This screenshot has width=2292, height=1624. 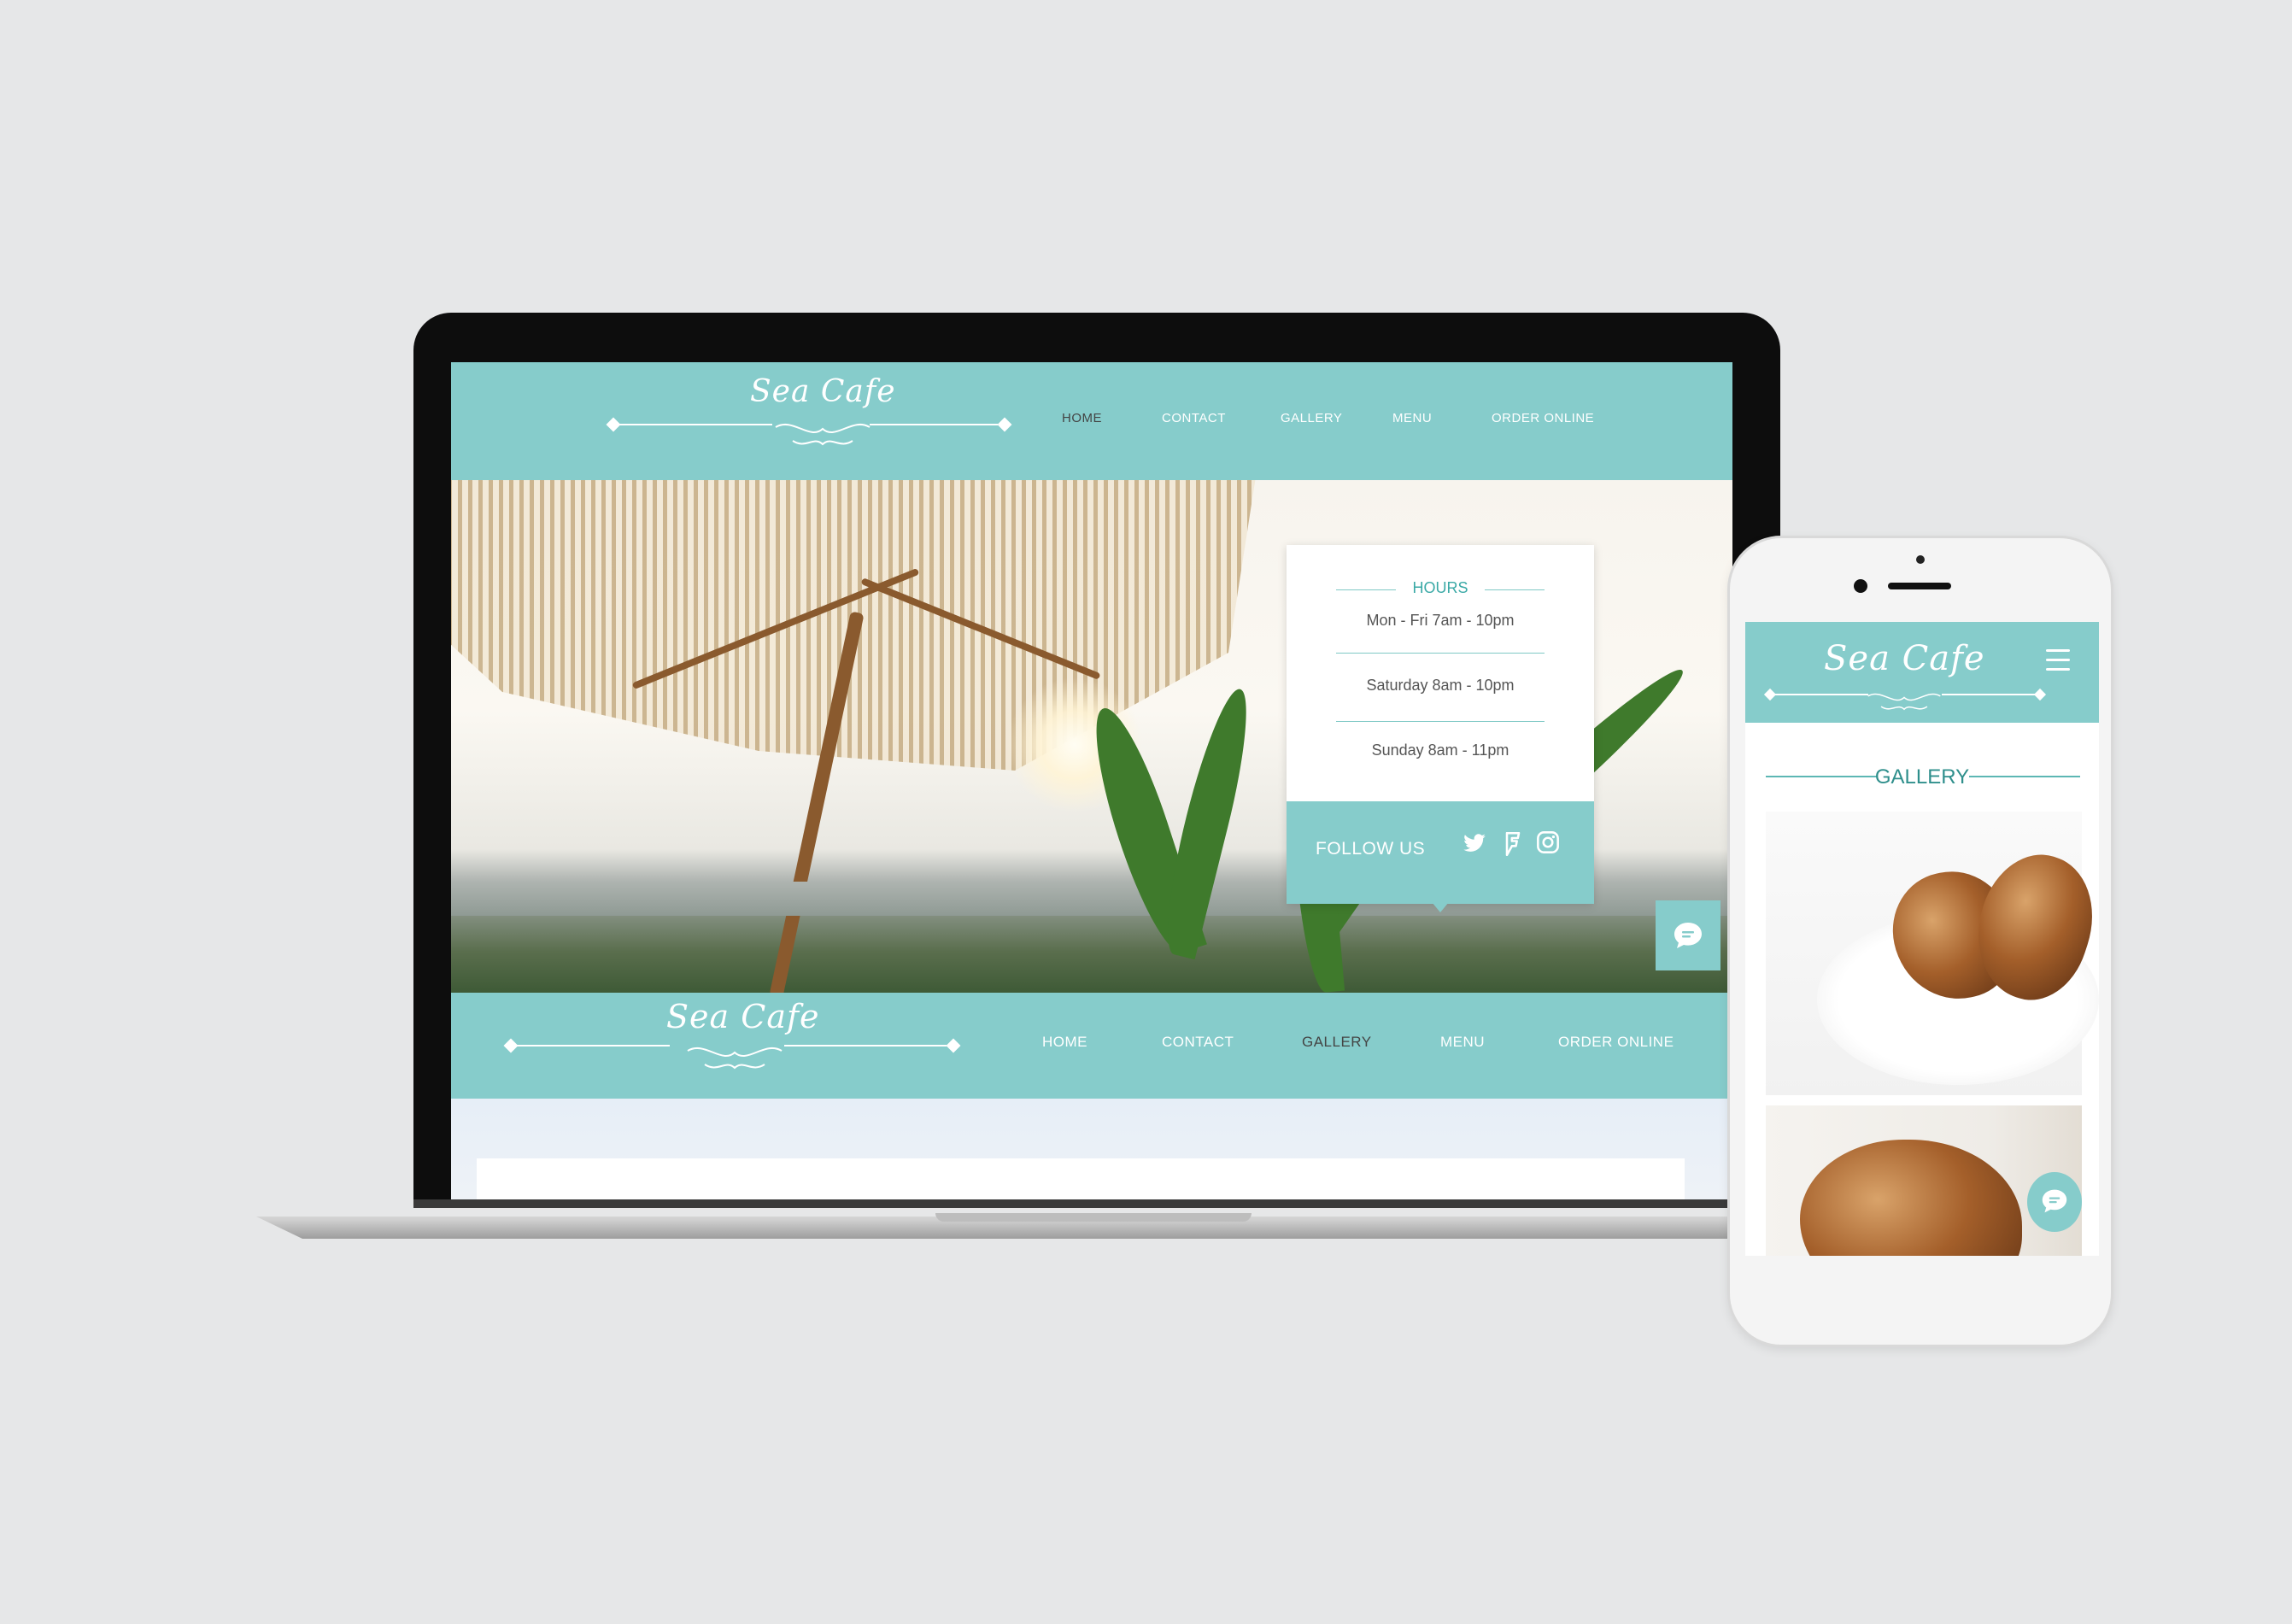 What do you see at coordinates (1919, 586) in the screenshot?
I see `phone-speaker` at bounding box center [1919, 586].